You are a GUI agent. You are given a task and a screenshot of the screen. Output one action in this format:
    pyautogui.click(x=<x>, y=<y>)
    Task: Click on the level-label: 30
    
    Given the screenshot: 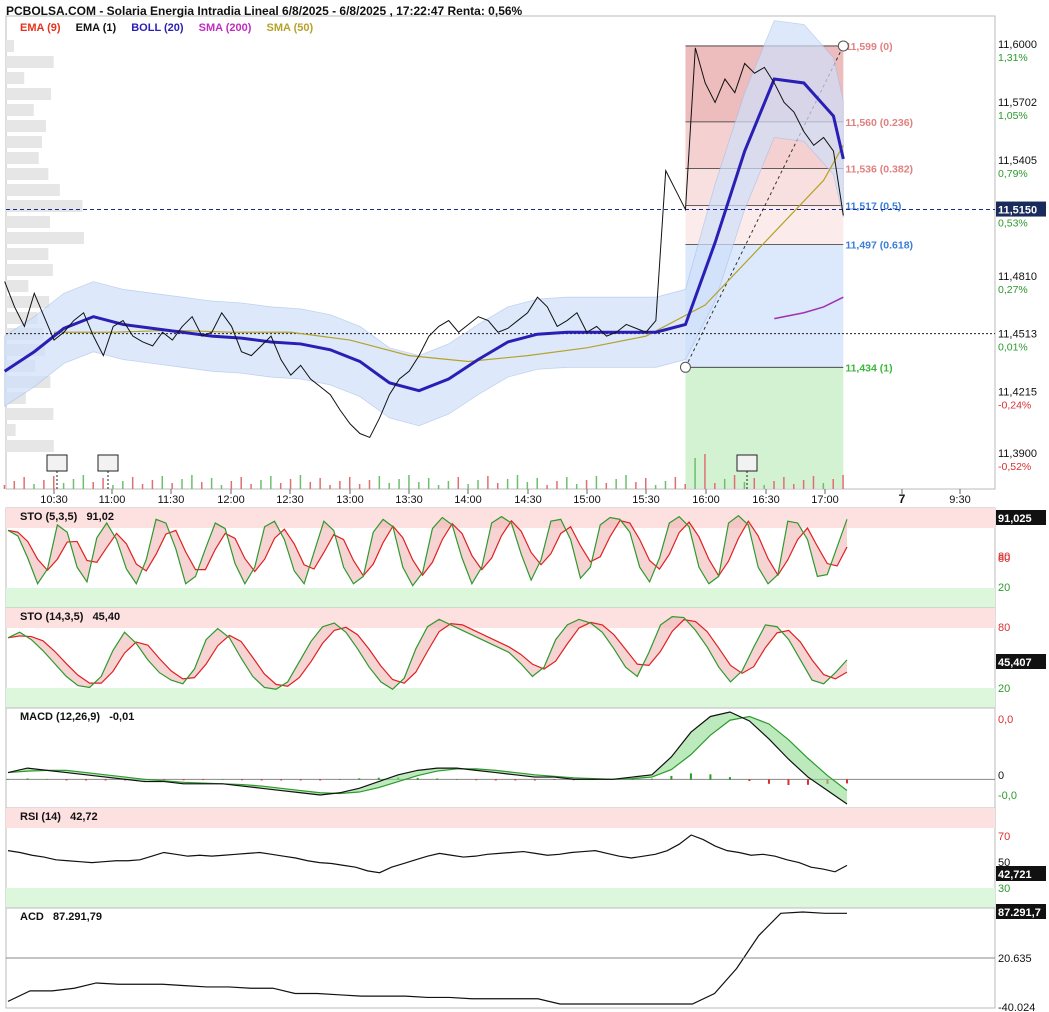 What is the action you would take?
    pyautogui.click(x=1004, y=889)
    